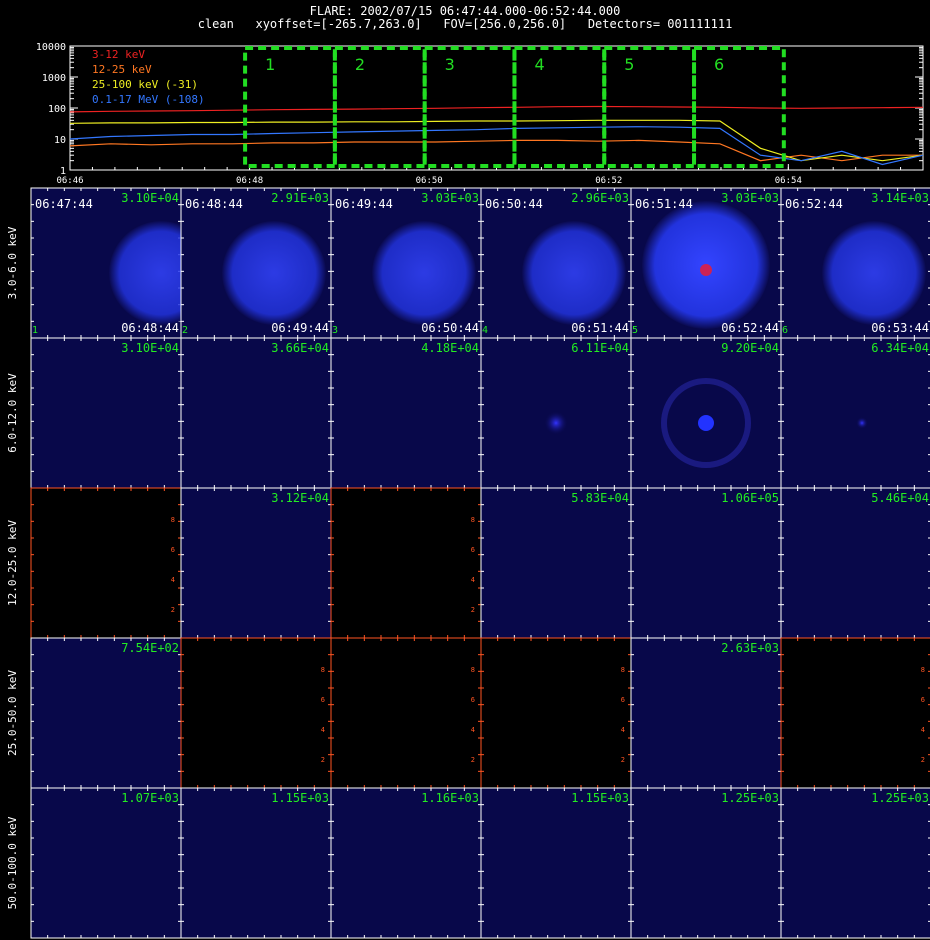 This screenshot has height=940, width=930. What do you see at coordinates (750, 328) in the screenshot?
I see `panel-end-time: 06:52:44` at bounding box center [750, 328].